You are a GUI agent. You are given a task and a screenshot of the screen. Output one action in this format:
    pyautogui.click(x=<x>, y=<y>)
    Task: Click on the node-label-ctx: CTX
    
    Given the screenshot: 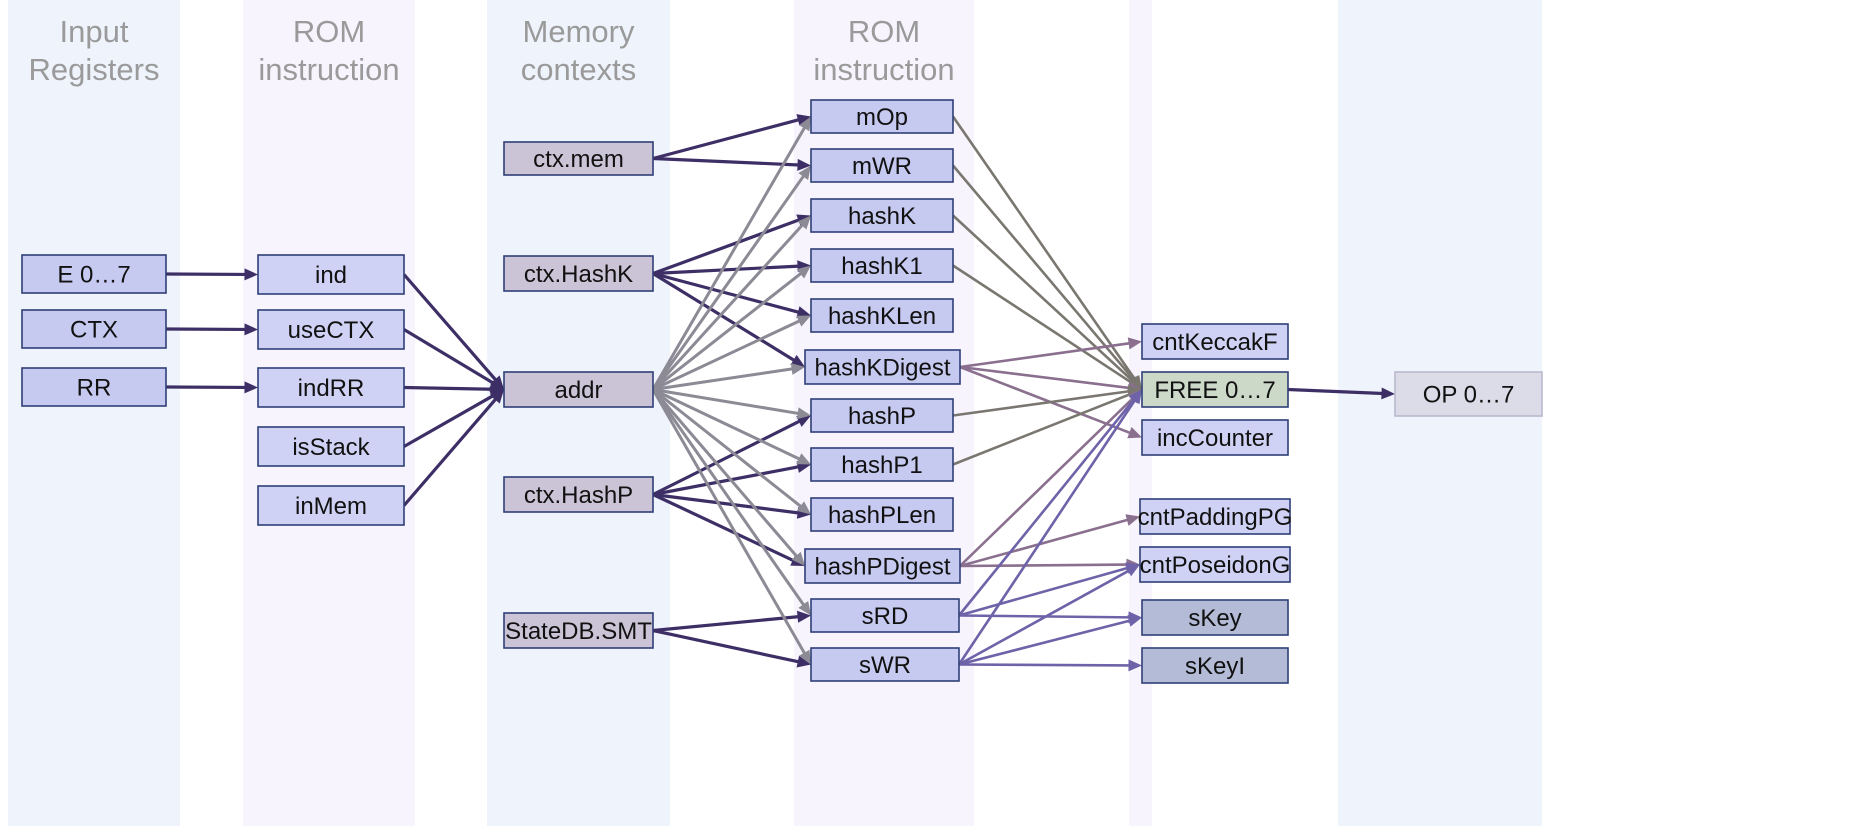 What is the action you would take?
    pyautogui.click(x=94, y=330)
    